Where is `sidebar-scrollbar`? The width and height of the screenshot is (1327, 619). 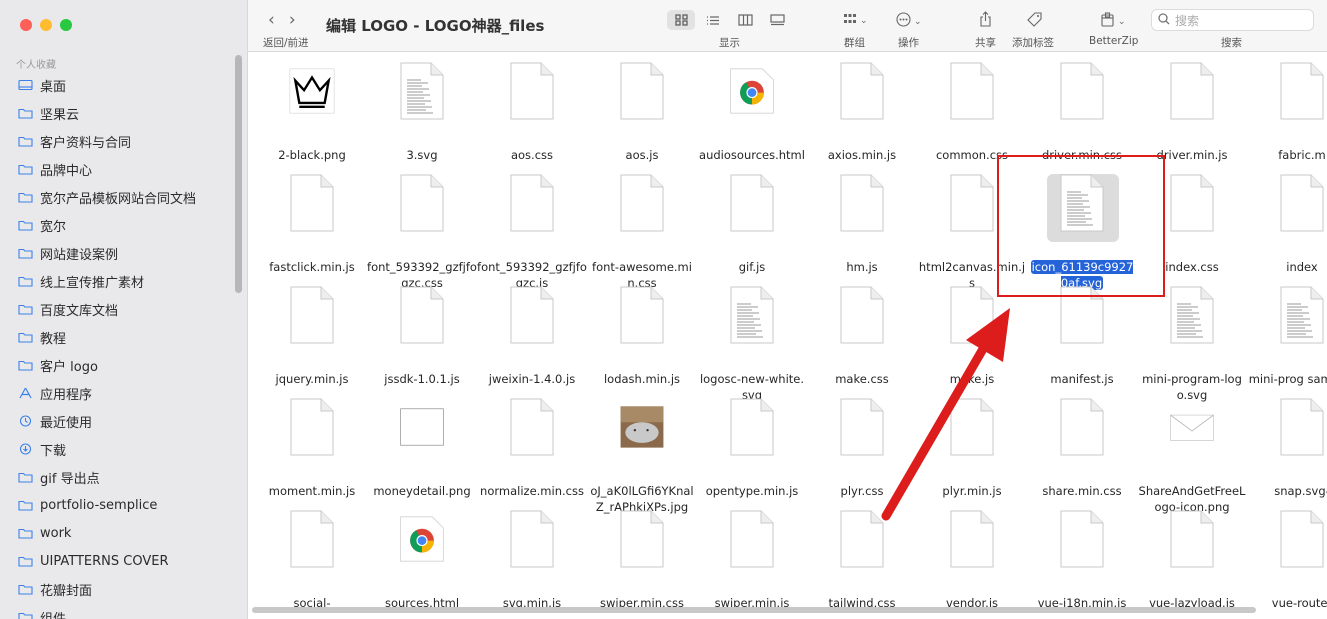 sidebar-scrollbar is located at coordinates (238, 174).